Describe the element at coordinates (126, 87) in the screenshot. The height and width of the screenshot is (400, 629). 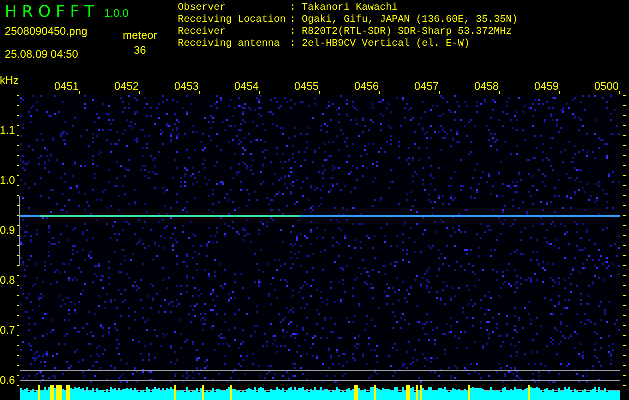
I see `time-label: 0452` at that location.